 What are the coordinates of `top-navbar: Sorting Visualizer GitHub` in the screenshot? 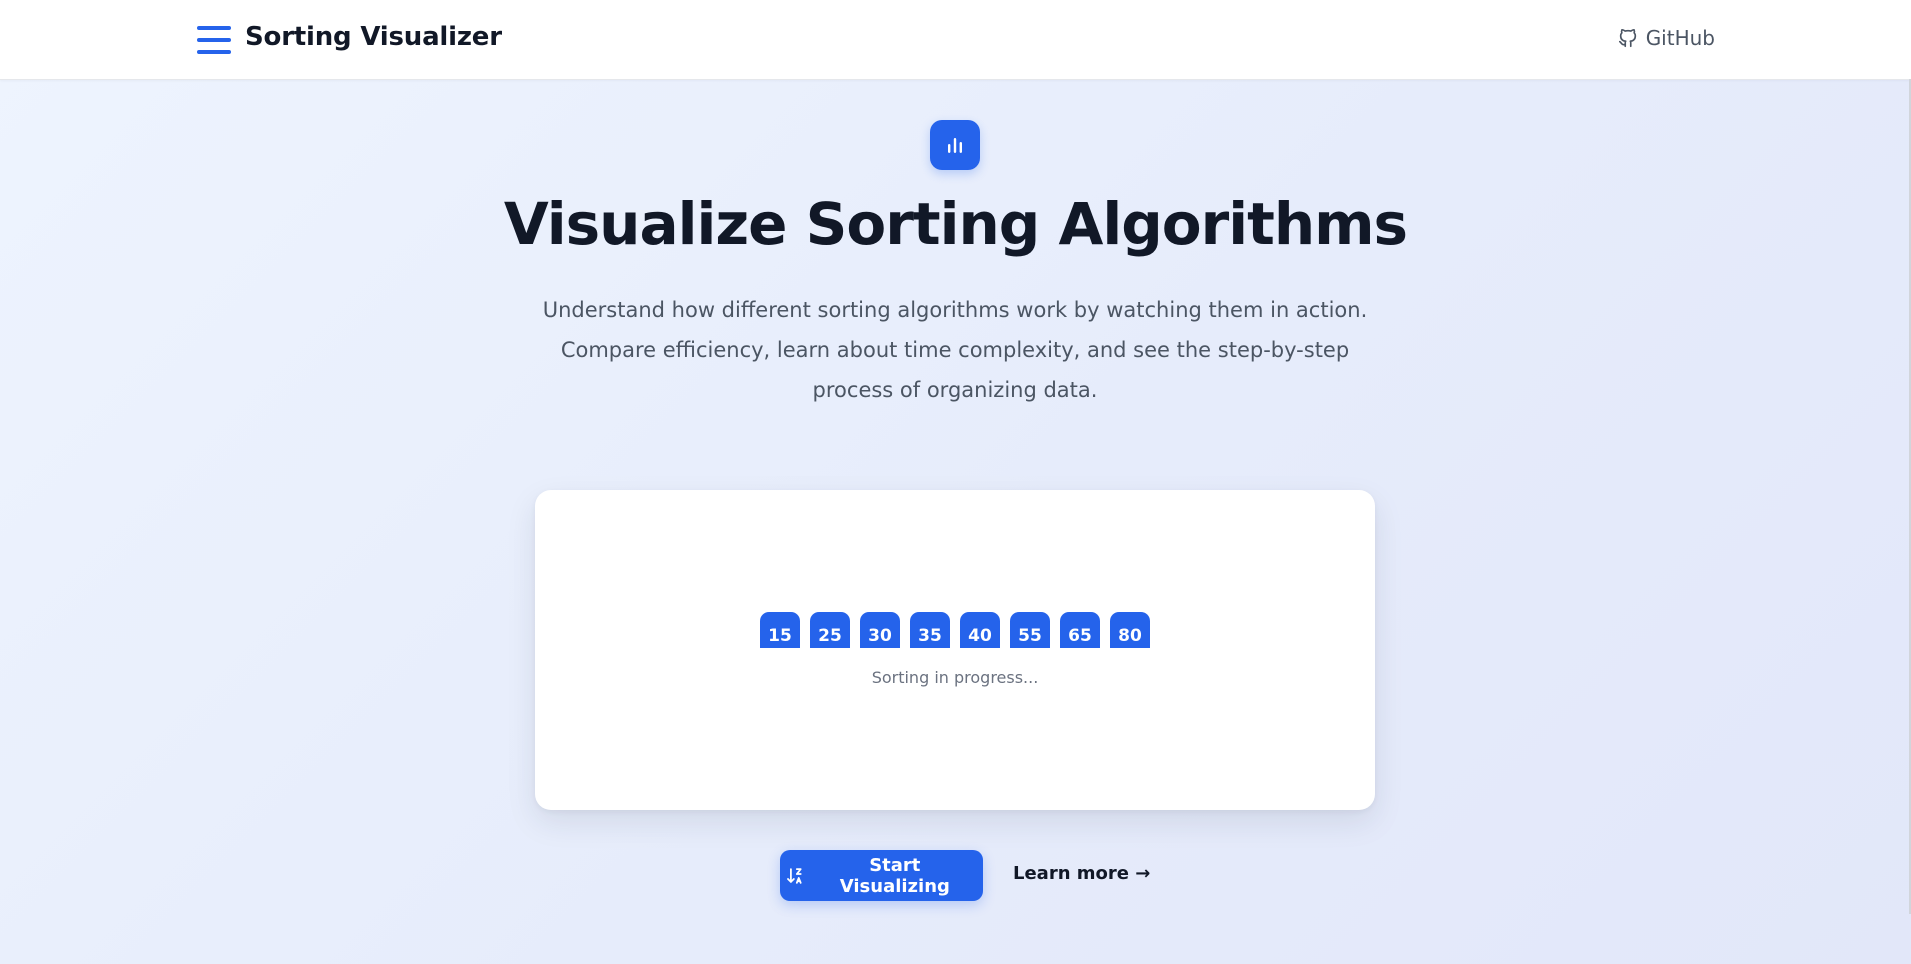 It's located at (955, 40).